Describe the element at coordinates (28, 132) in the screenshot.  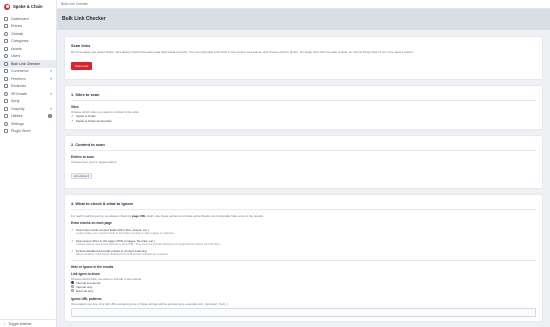
I see `sidebar-item-plugin-store: Plugin Store` at that location.